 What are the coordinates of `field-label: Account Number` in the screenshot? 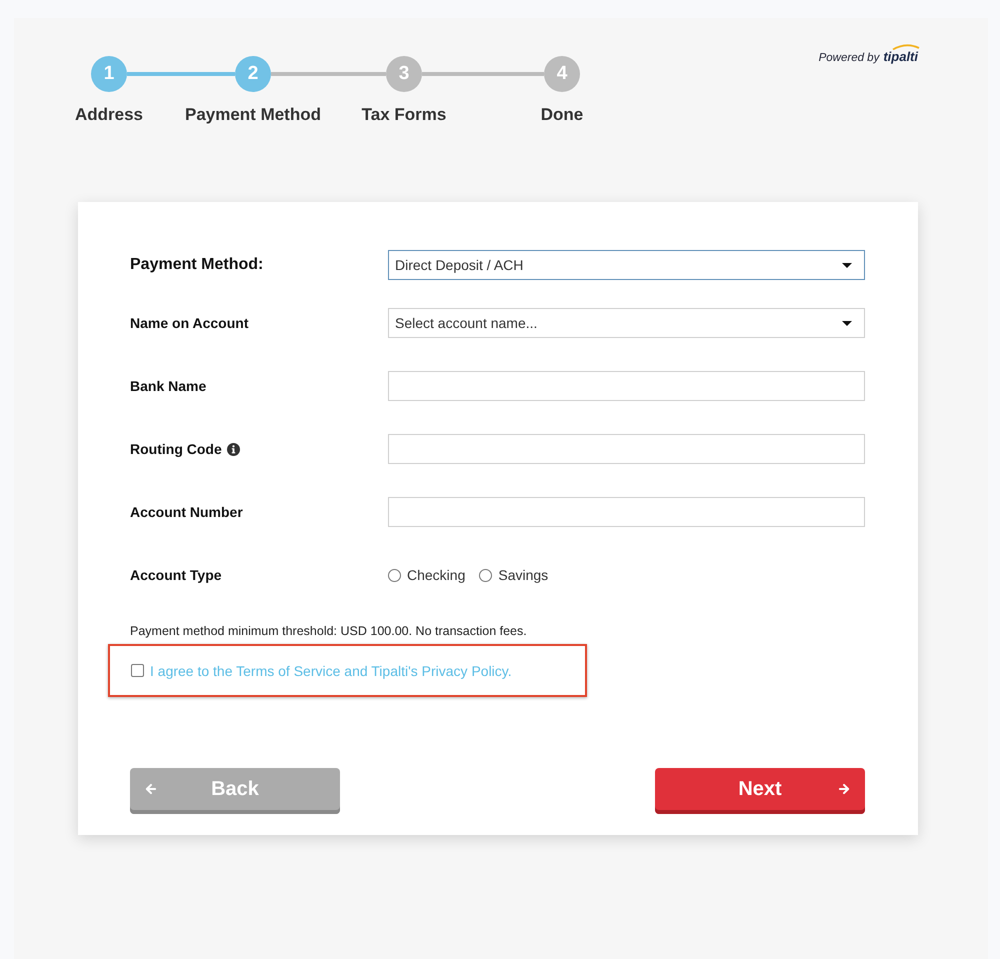 It's located at (186, 512).